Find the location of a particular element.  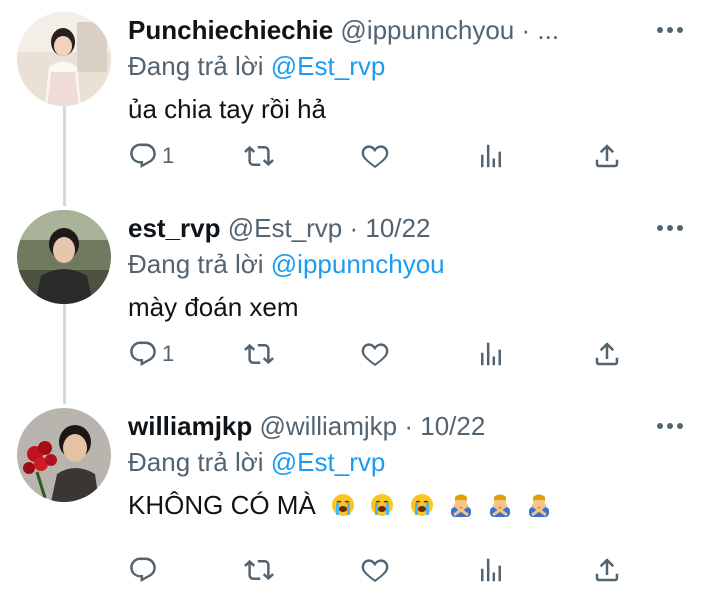

tweet-text: KHÔNG CÓ MÀ is located at coordinates (222, 505).